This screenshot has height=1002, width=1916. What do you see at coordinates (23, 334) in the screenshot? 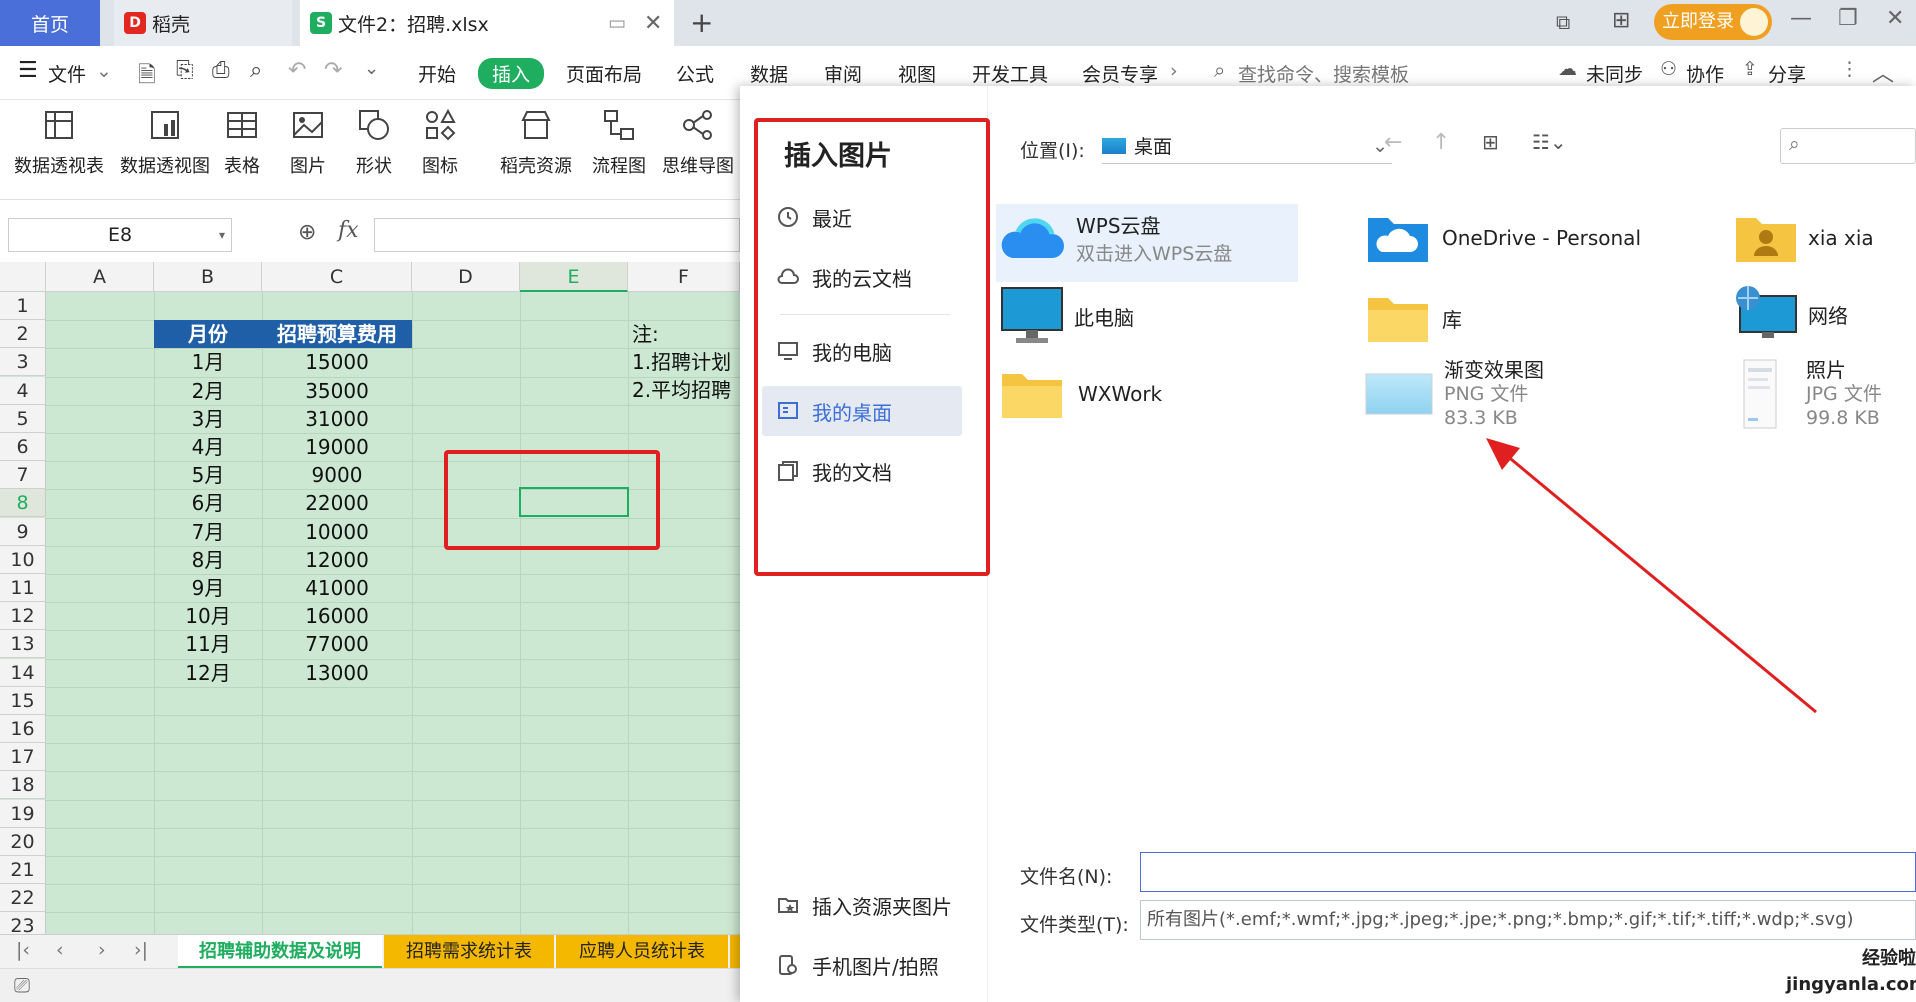
I see `row-header: 2` at bounding box center [23, 334].